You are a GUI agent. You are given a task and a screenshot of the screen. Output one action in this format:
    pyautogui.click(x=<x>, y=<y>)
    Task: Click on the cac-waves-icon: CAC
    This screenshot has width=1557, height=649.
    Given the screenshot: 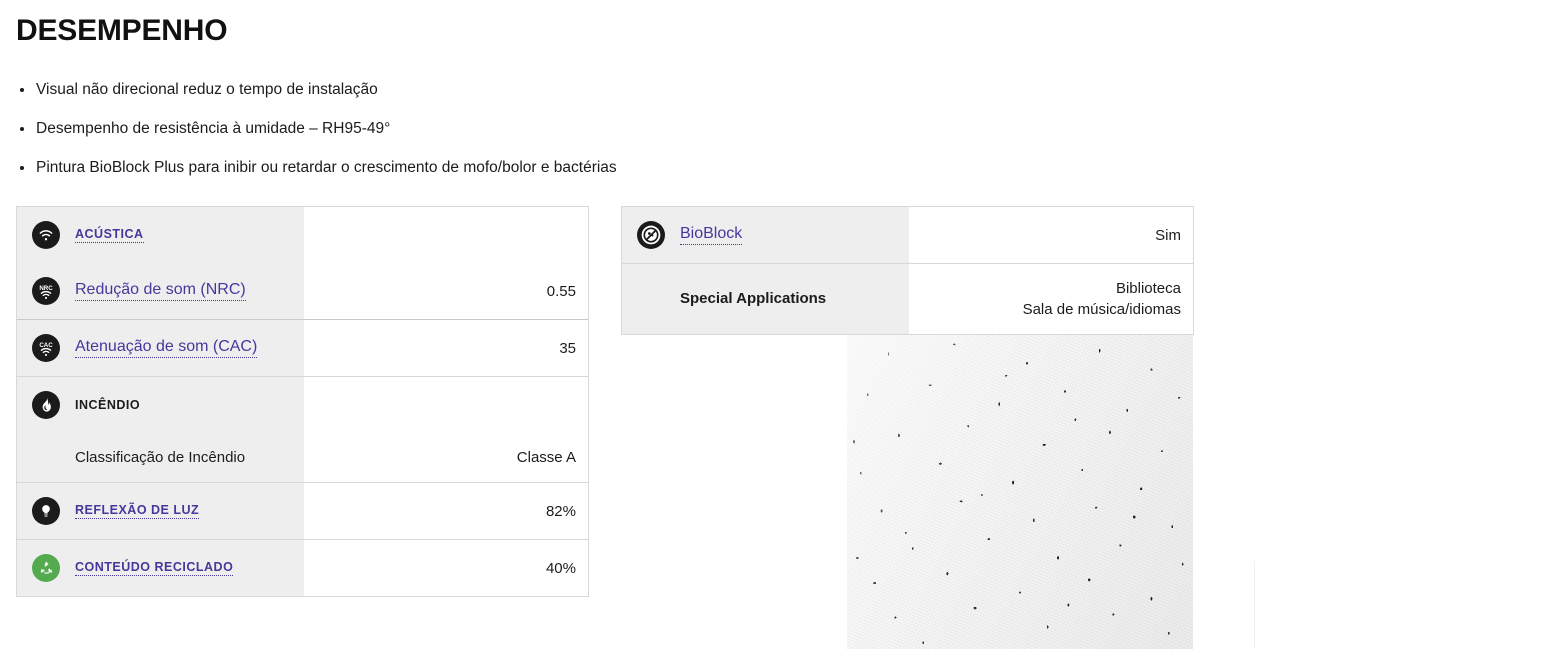 What is the action you would take?
    pyautogui.click(x=46, y=348)
    